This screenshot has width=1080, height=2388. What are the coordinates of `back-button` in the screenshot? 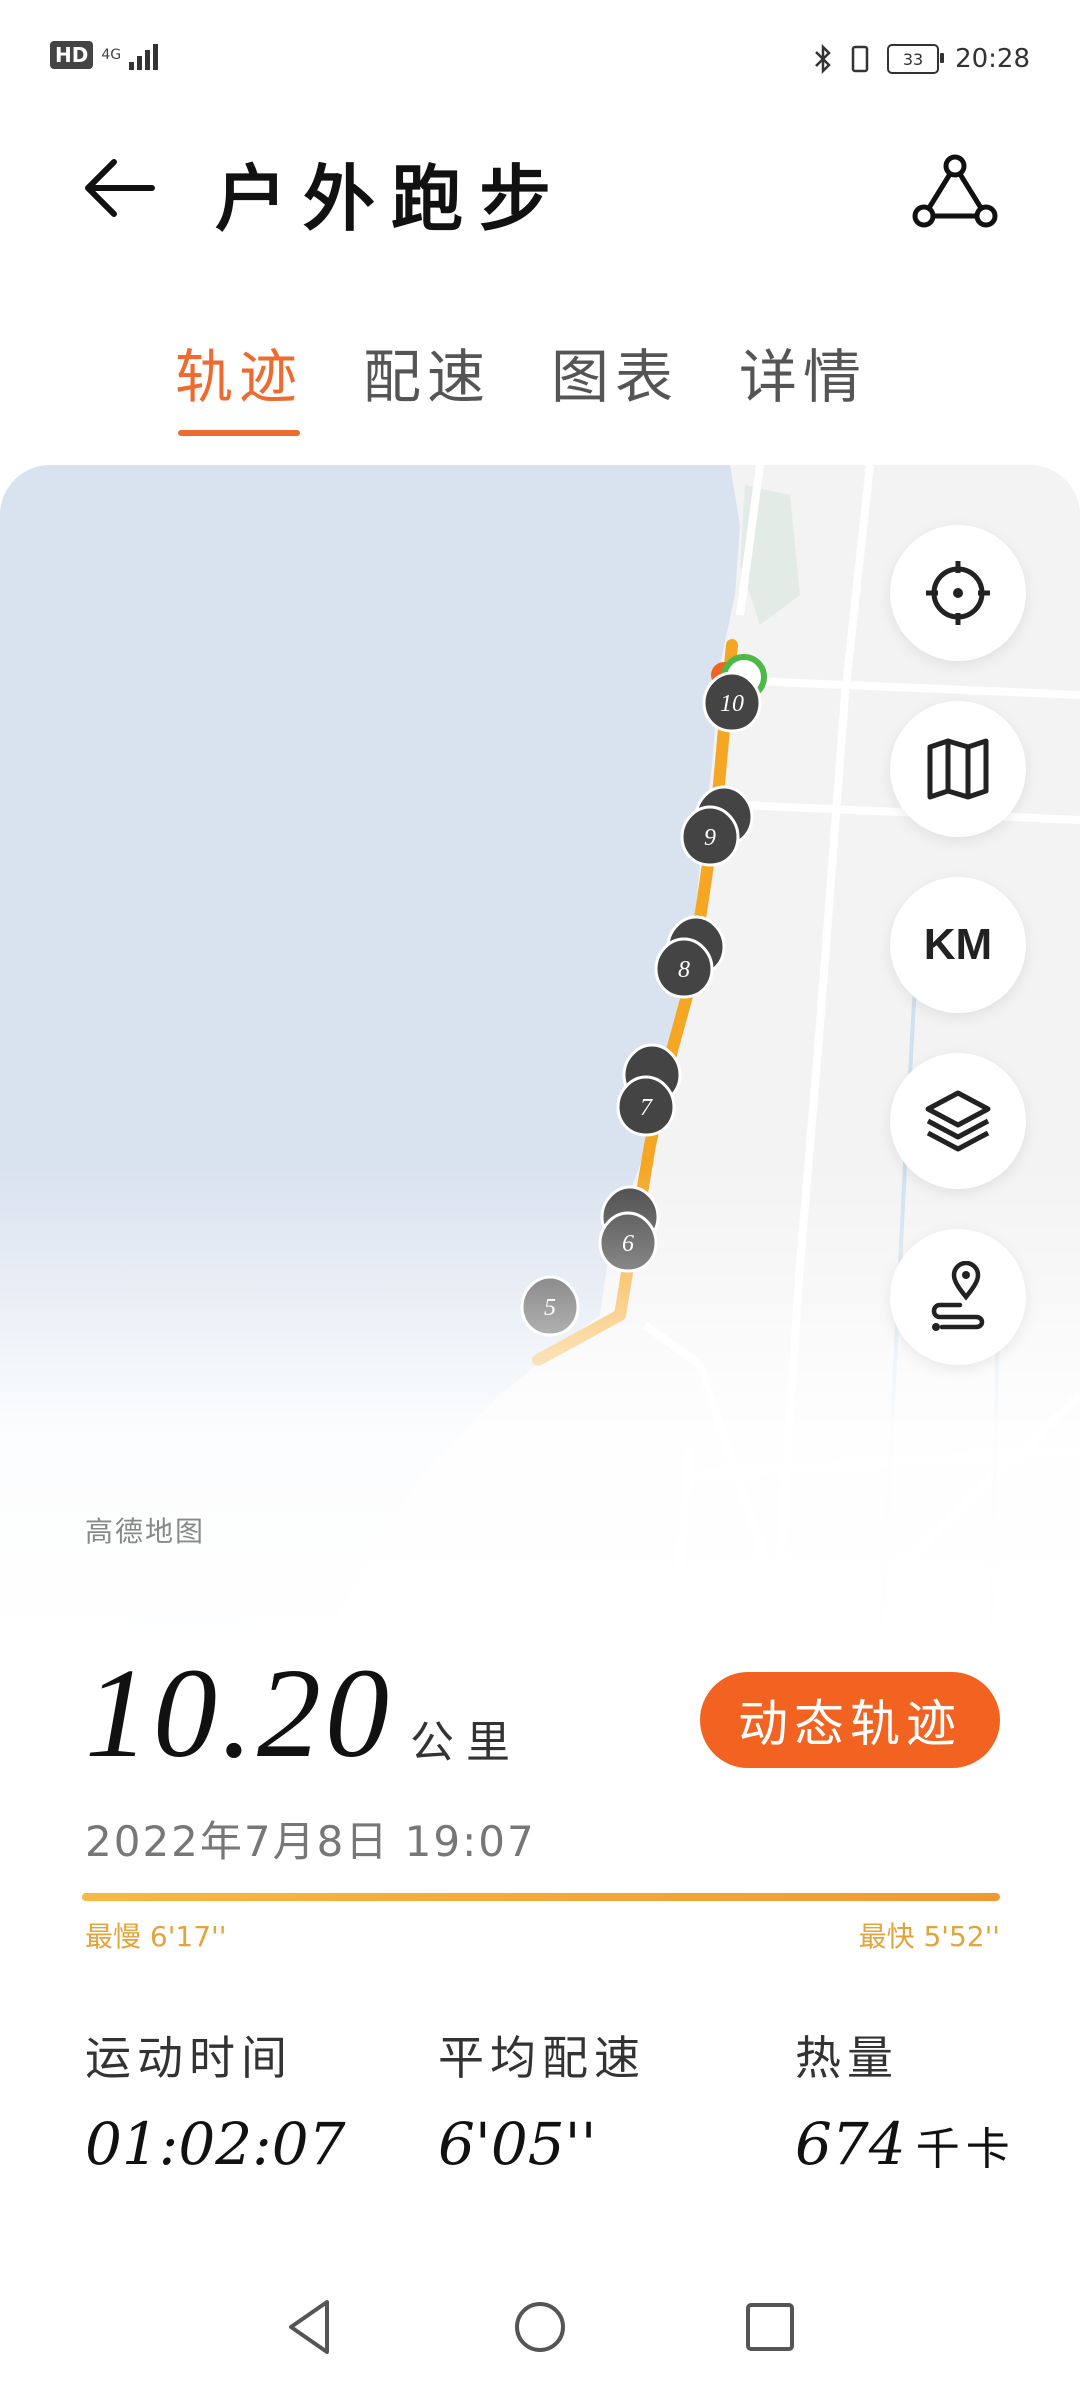 It's located at (120, 188).